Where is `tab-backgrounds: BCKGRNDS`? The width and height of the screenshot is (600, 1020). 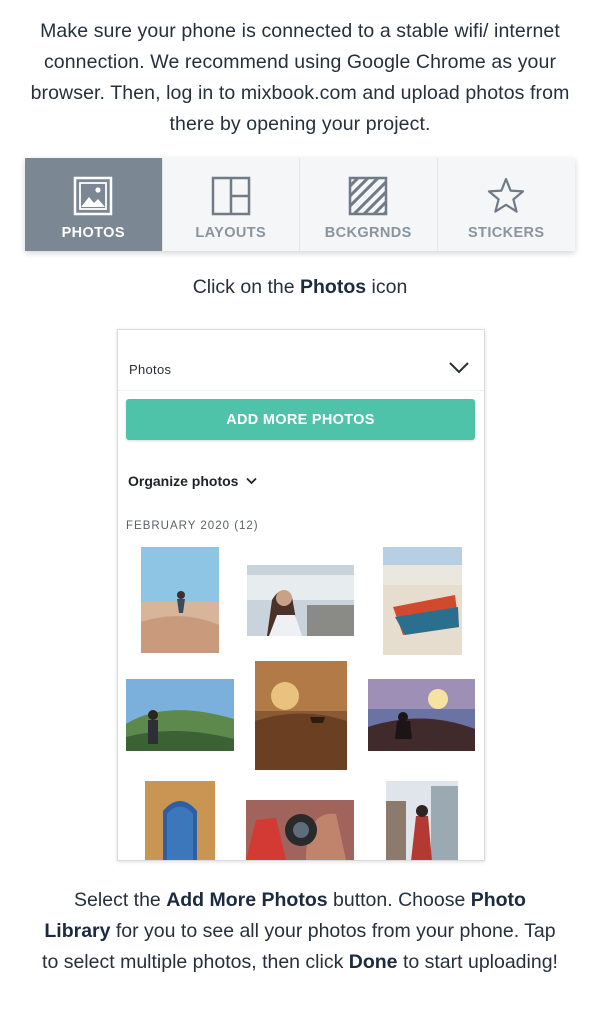
tab-backgrounds: BCKGRNDS is located at coordinates (369, 204).